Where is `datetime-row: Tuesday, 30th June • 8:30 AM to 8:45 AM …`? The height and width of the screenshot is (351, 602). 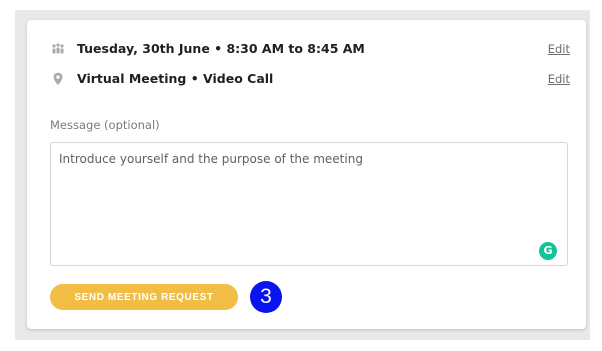
datetime-row: Tuesday, 30th June • 8:30 AM to 8:45 AM … is located at coordinates (306, 49).